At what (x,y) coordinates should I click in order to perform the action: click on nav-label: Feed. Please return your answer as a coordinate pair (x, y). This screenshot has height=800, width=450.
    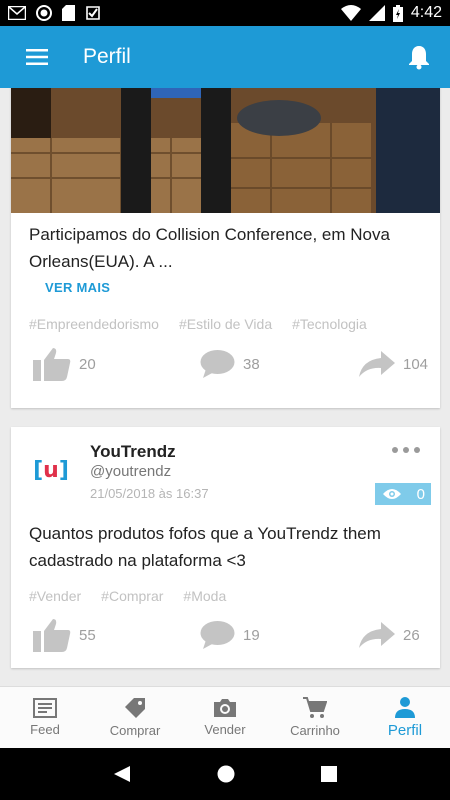
    Looking at the image, I should click on (45, 729).